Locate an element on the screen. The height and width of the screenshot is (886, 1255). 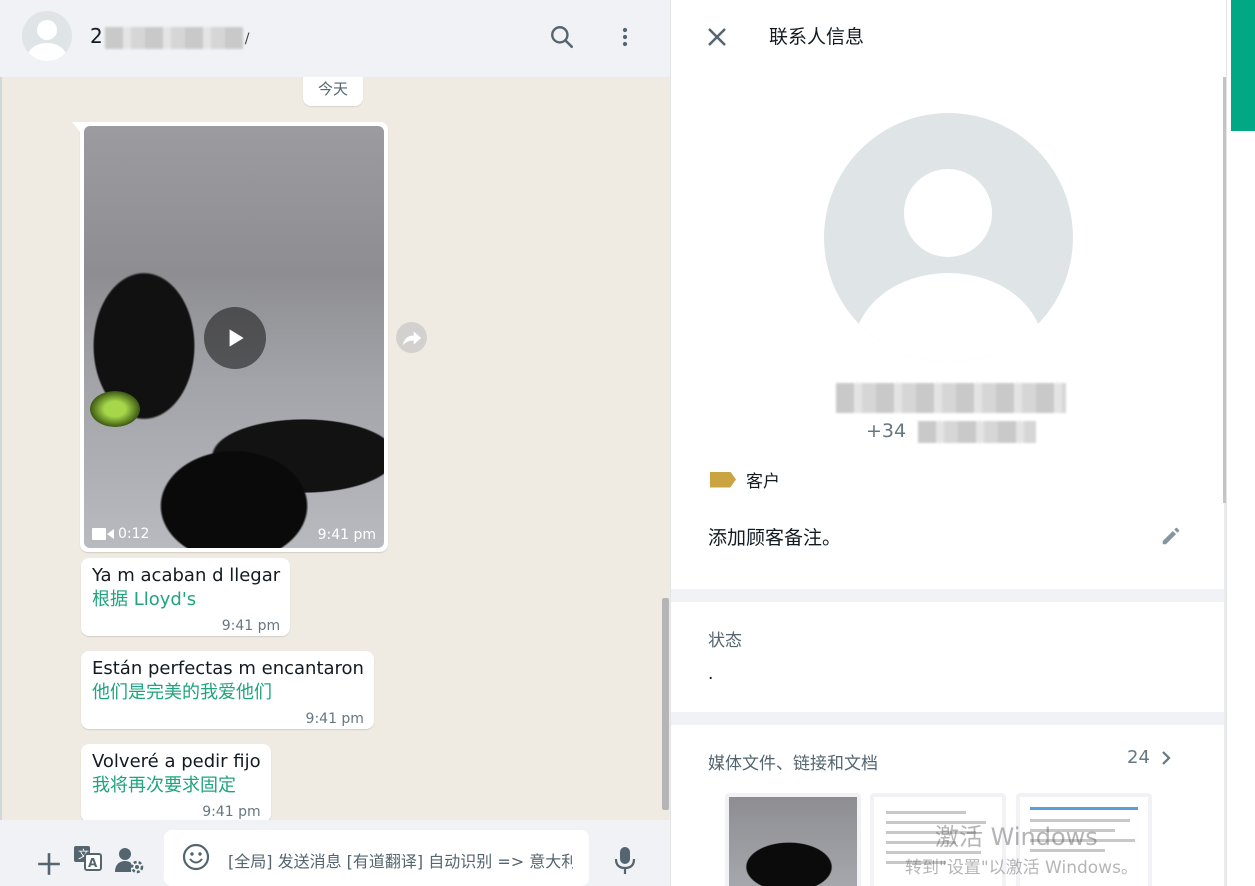
video-timestamp: 9:41 pm is located at coordinates (346, 535).